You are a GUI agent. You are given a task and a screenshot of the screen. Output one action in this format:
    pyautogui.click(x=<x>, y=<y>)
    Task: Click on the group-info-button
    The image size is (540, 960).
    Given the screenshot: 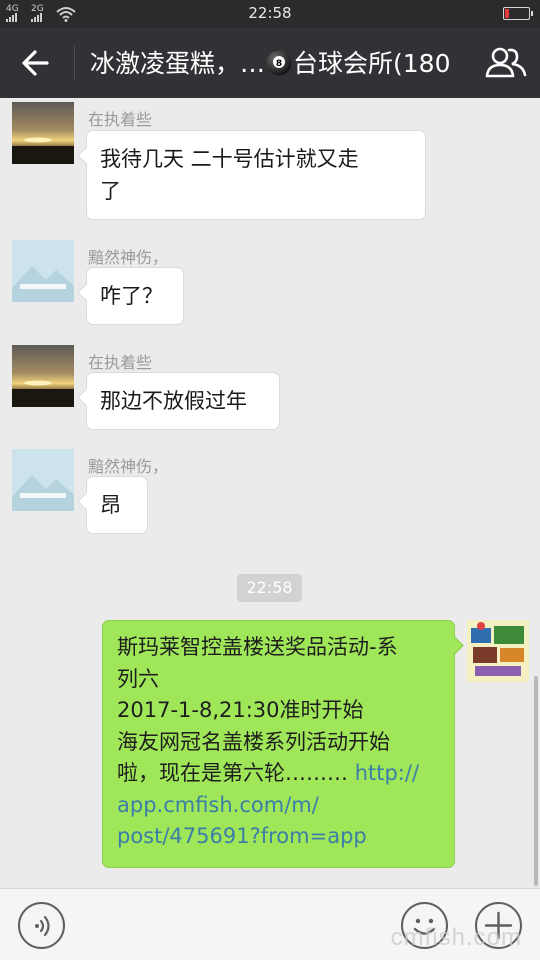 What is the action you would take?
    pyautogui.click(x=506, y=63)
    